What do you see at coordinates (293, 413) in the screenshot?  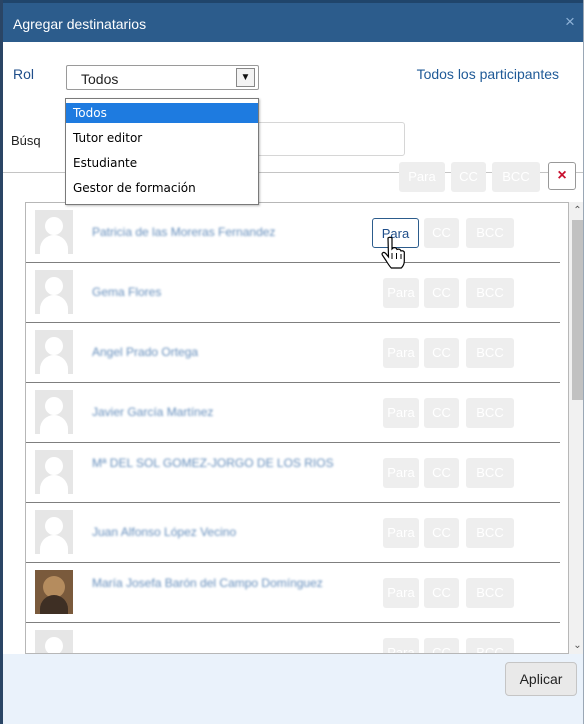 I see `list-item: Javier García Martínez Para CC BCC` at bounding box center [293, 413].